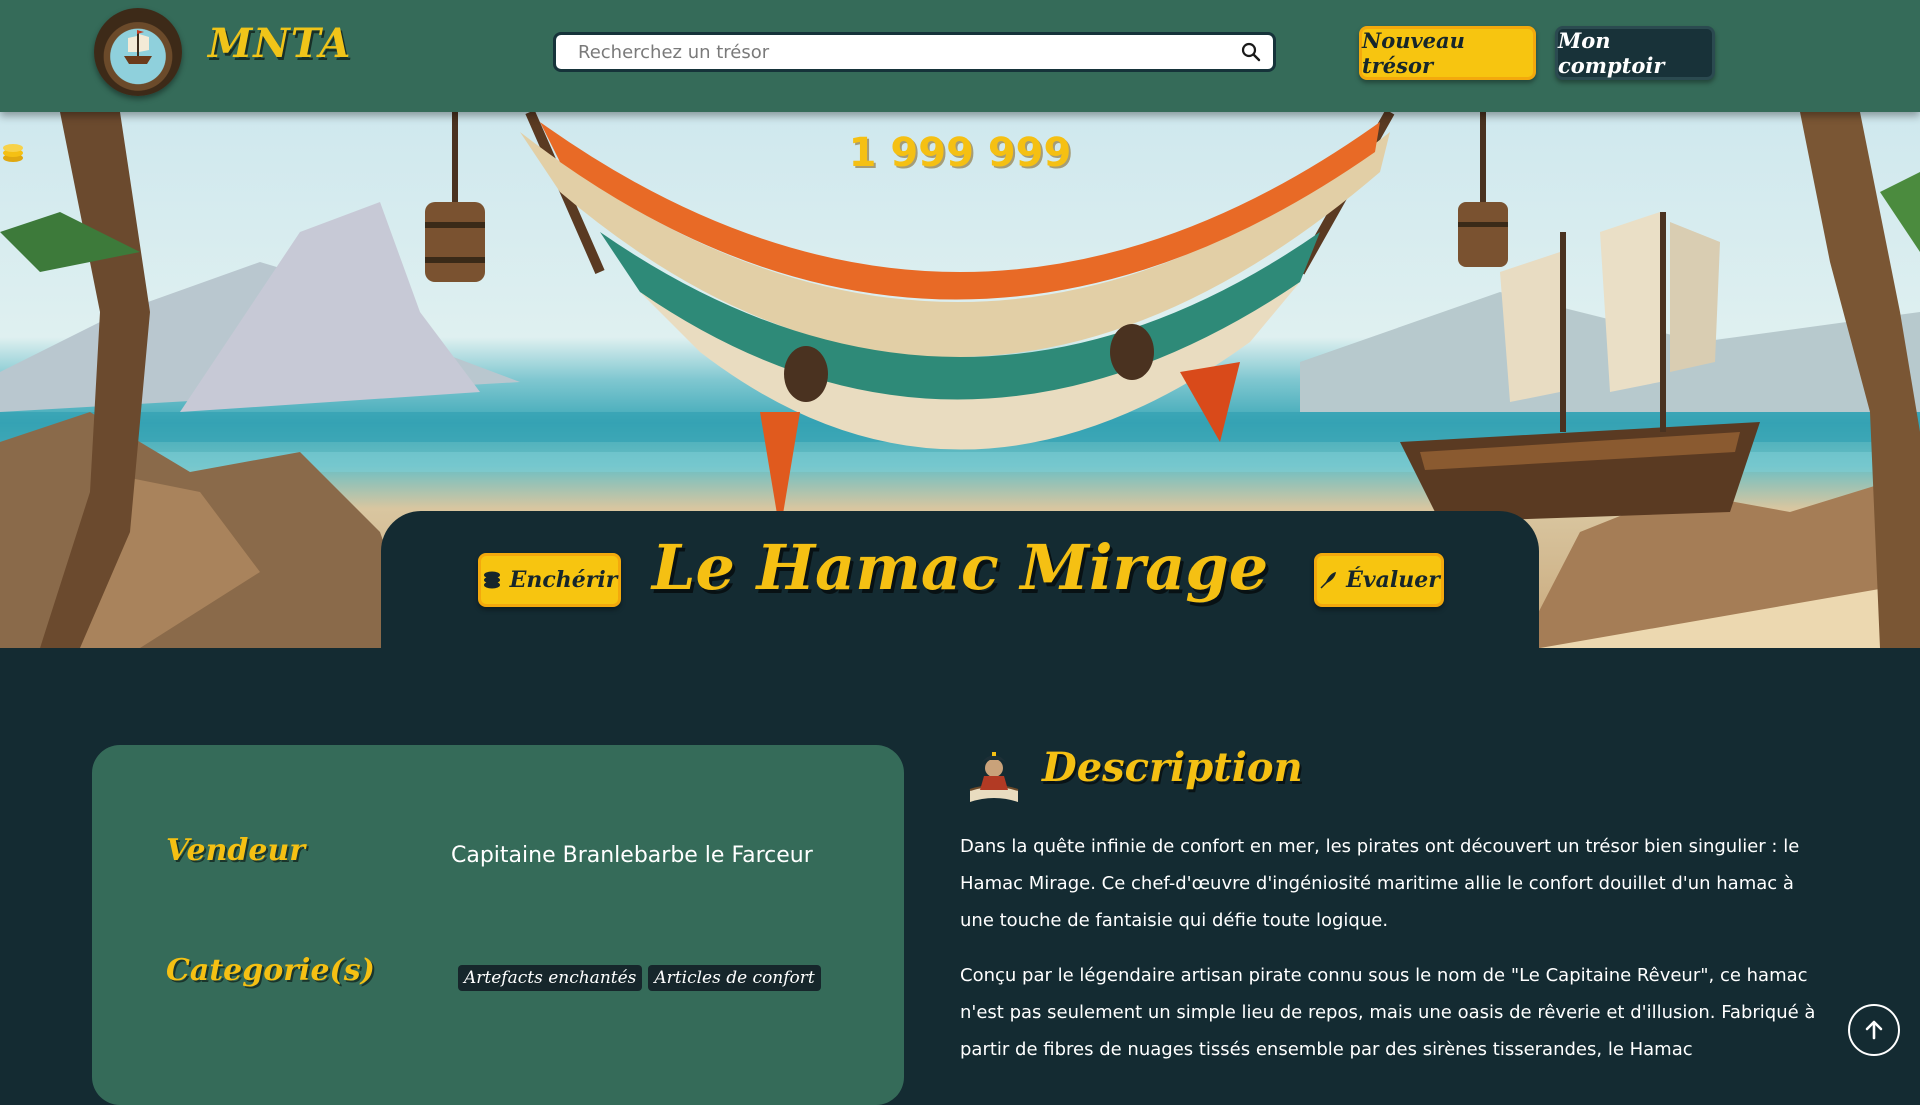  I want to click on new-treasure-button: Nouveau trésor, so click(1447, 53).